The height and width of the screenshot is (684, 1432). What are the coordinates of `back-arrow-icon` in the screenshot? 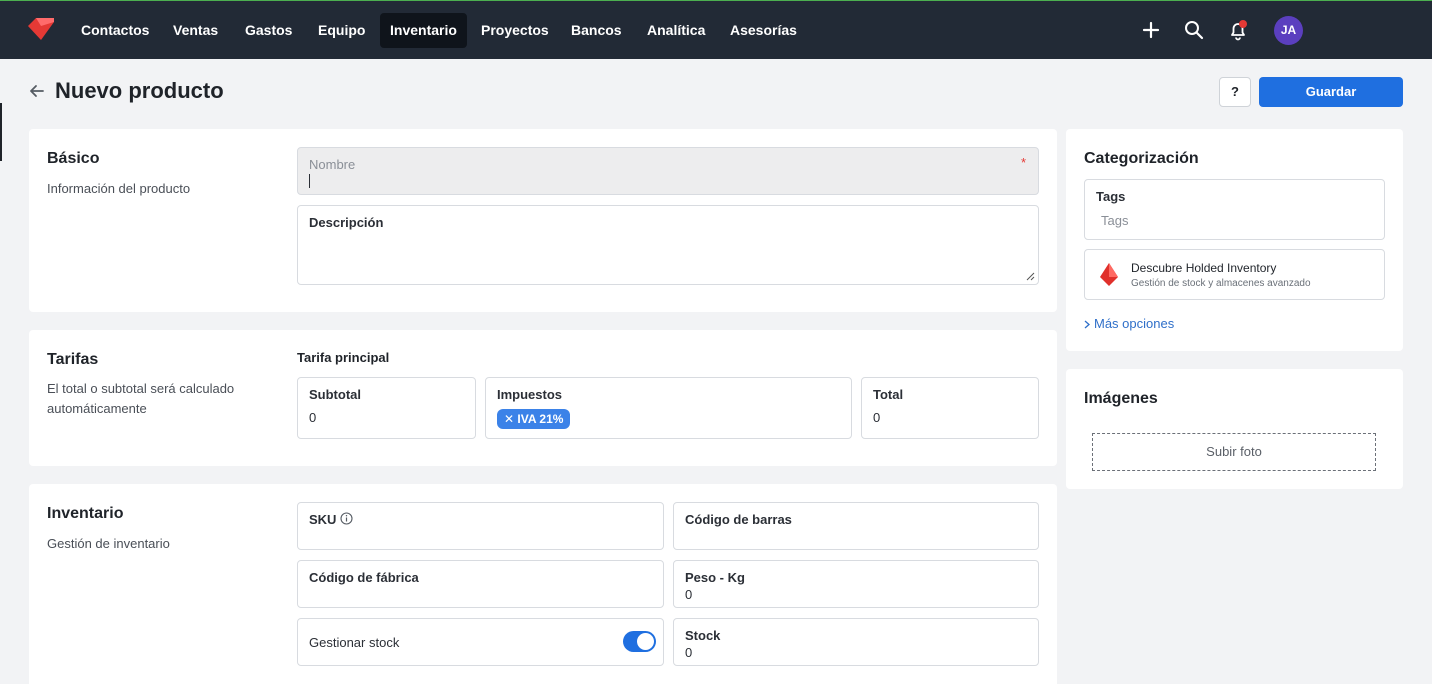 It's located at (37, 91).